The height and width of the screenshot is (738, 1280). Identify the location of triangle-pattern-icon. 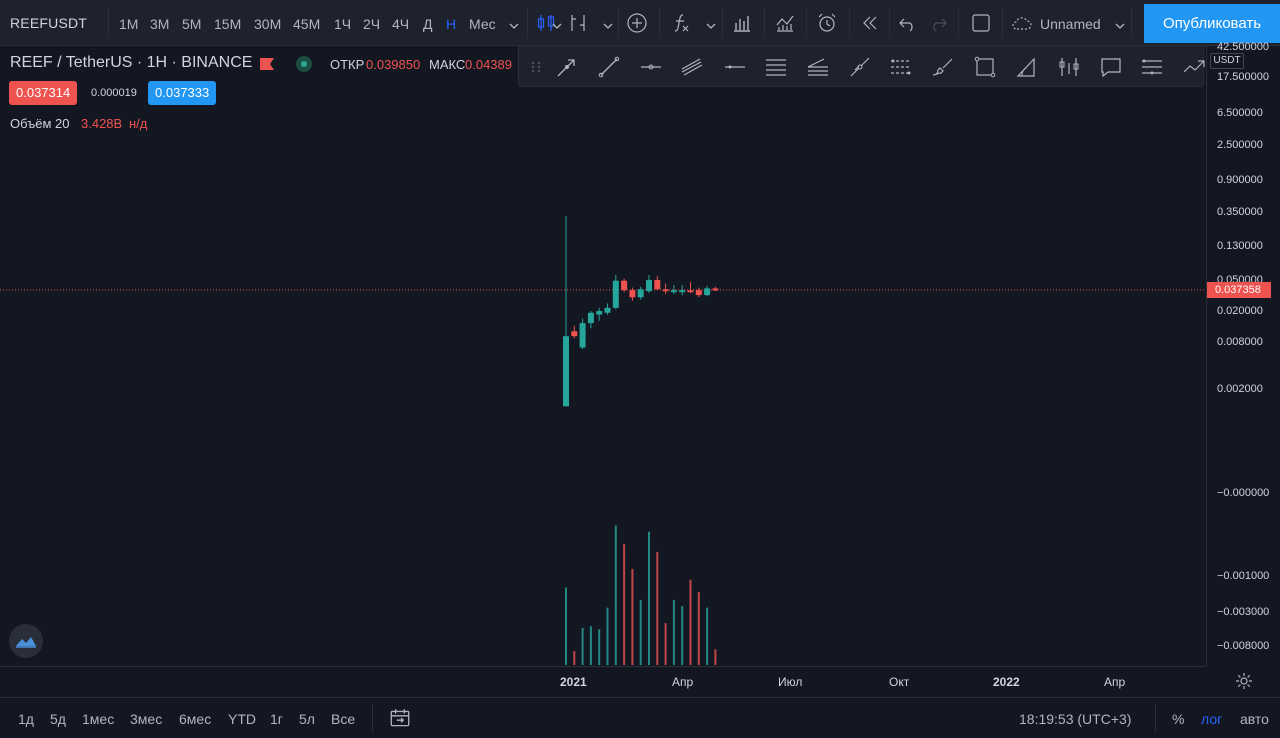
(1027, 67).